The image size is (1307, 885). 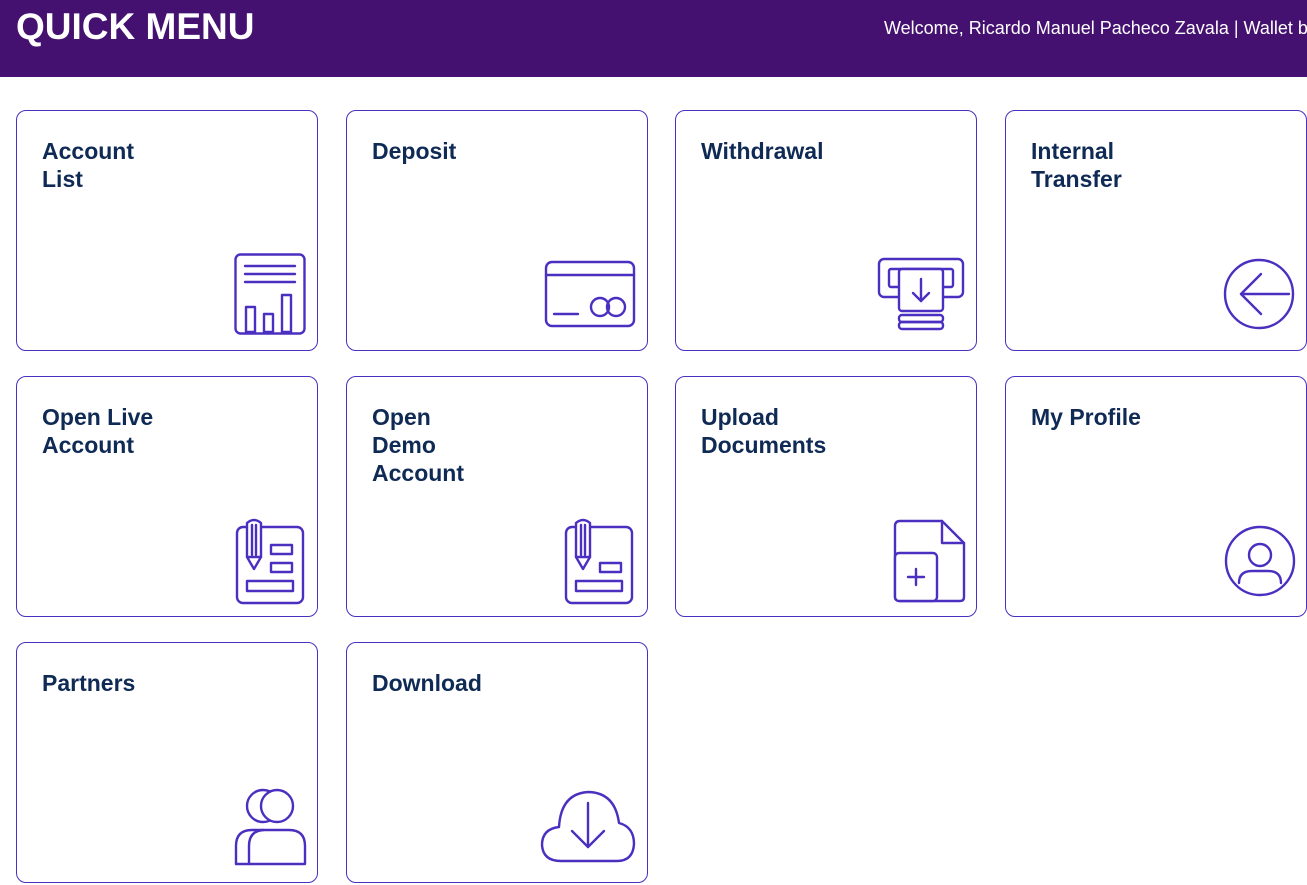 I want to click on tile-label-account-list: Account List, so click(x=88, y=165).